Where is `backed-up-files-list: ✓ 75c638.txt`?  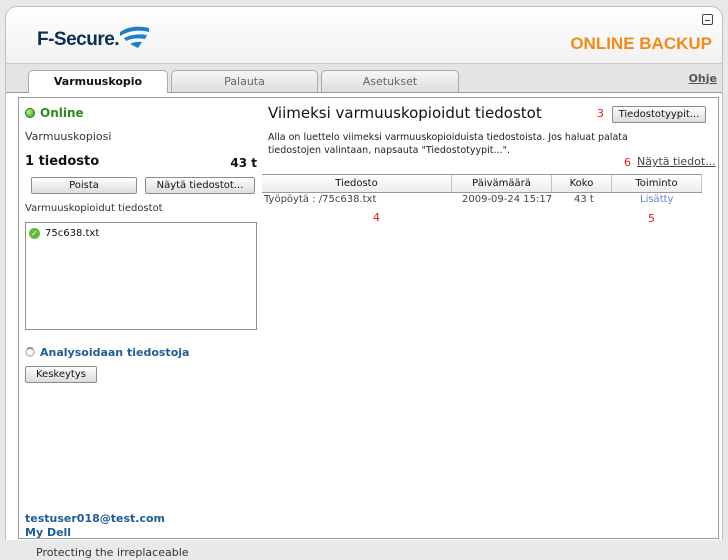 backed-up-files-list: ✓ 75c638.txt is located at coordinates (141, 276).